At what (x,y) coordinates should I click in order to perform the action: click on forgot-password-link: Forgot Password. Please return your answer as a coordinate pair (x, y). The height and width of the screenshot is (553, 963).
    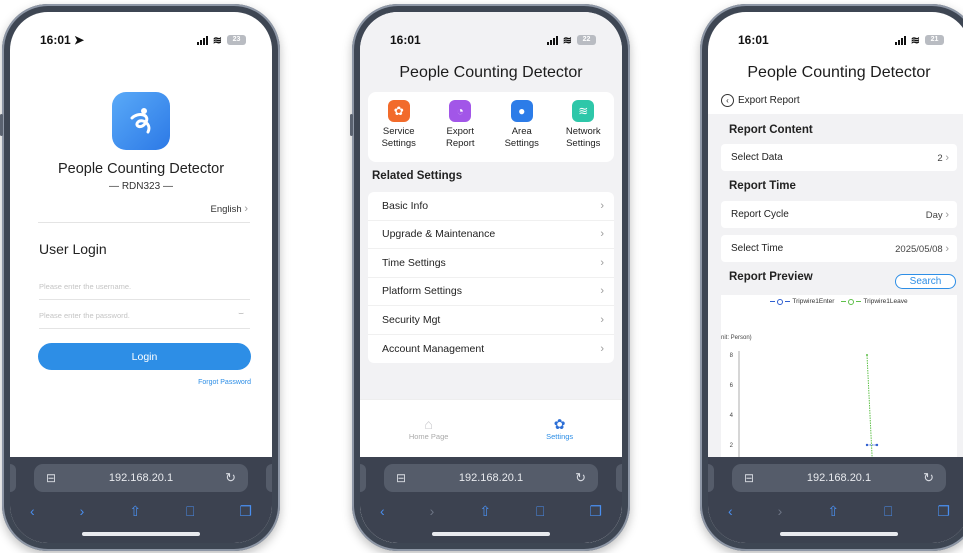
    Looking at the image, I should click on (224, 382).